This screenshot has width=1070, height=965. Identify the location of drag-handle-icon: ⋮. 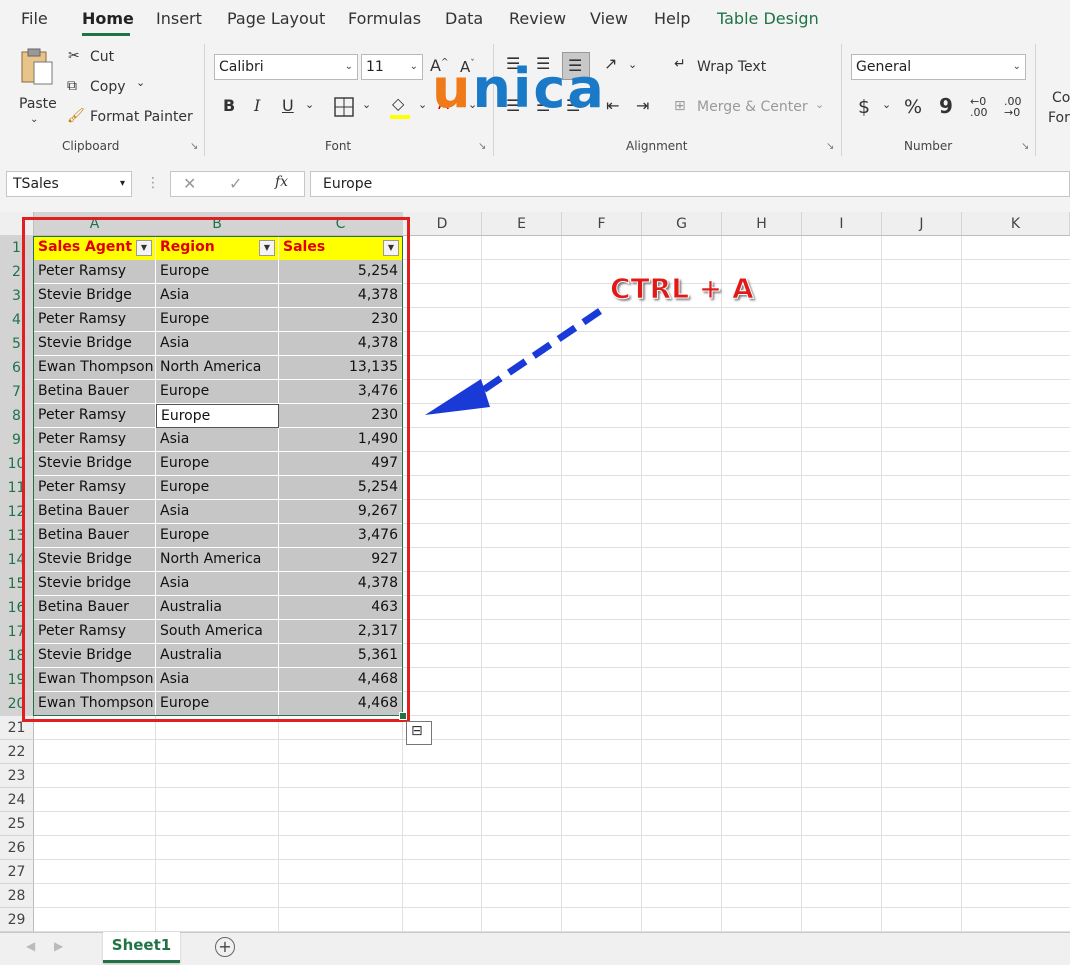
(153, 183).